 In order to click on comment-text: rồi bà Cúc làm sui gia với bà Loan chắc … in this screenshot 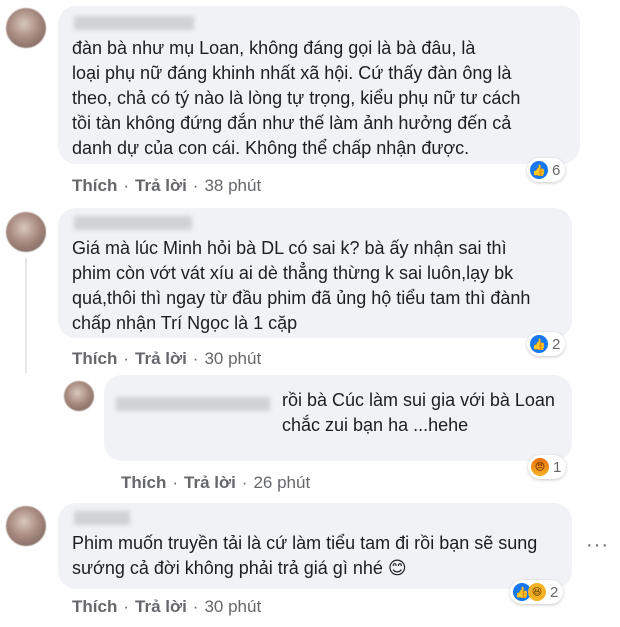, I will do `click(418, 412)`.